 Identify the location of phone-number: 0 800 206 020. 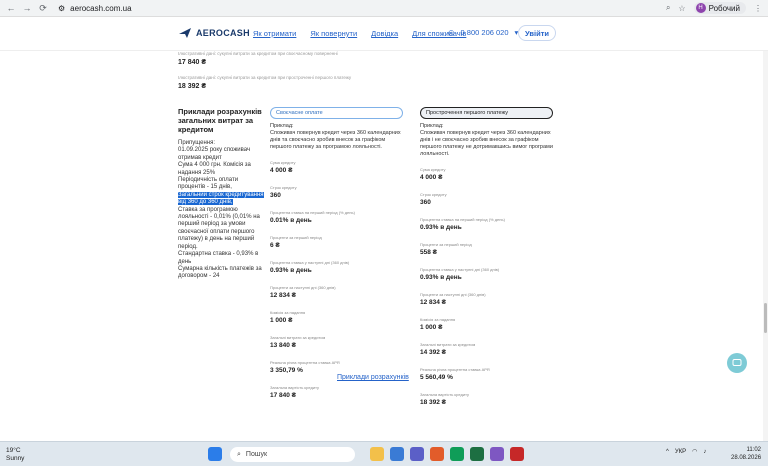
(485, 32).